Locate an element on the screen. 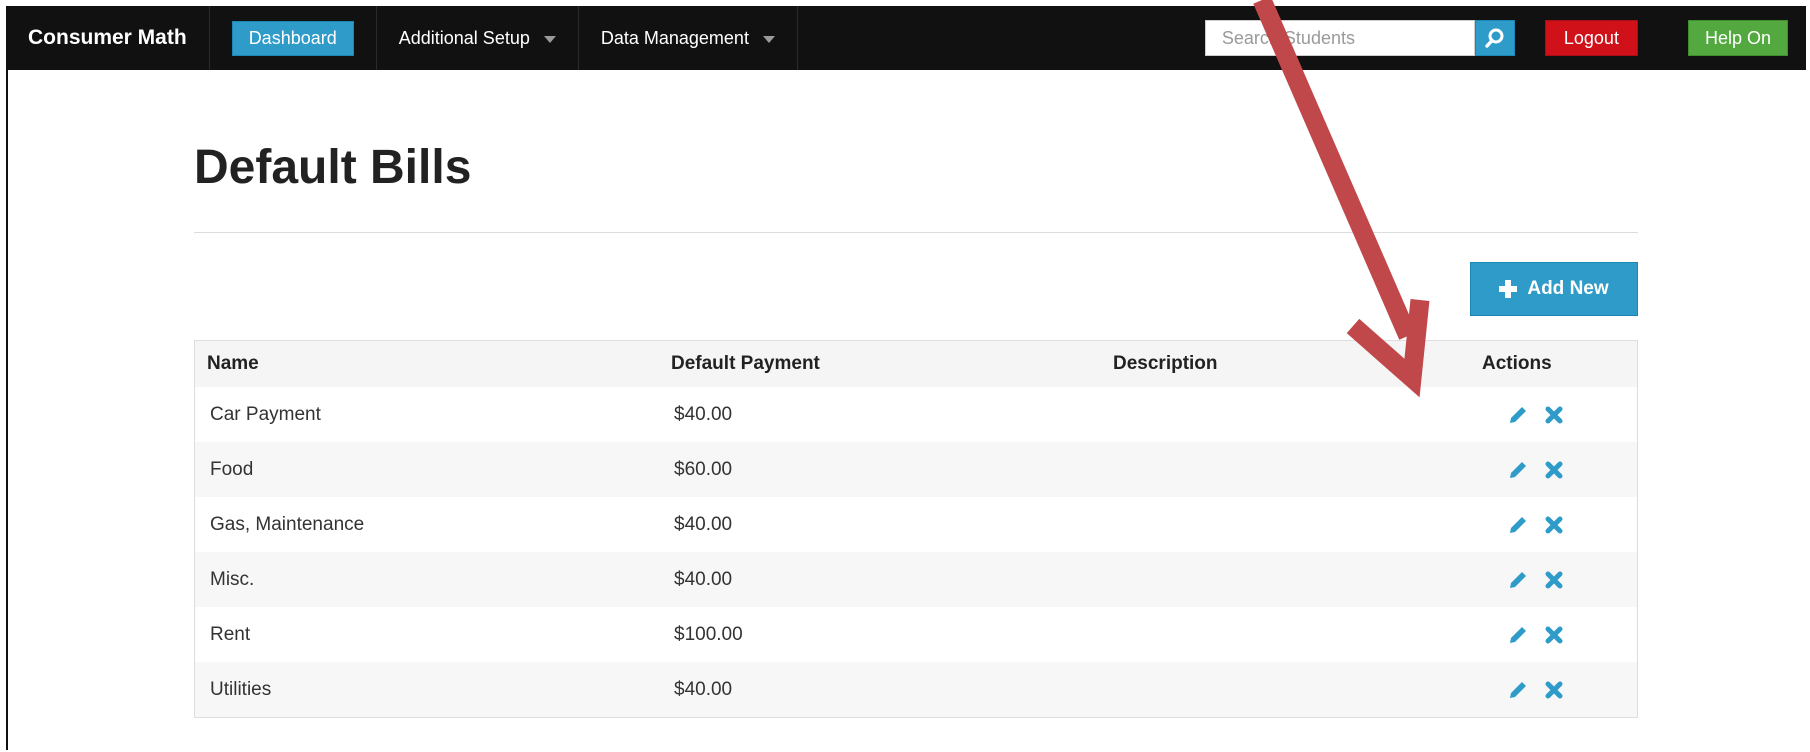 The height and width of the screenshot is (752, 1810). nav-additional-setup-label: Additional Setup is located at coordinates (464, 37).